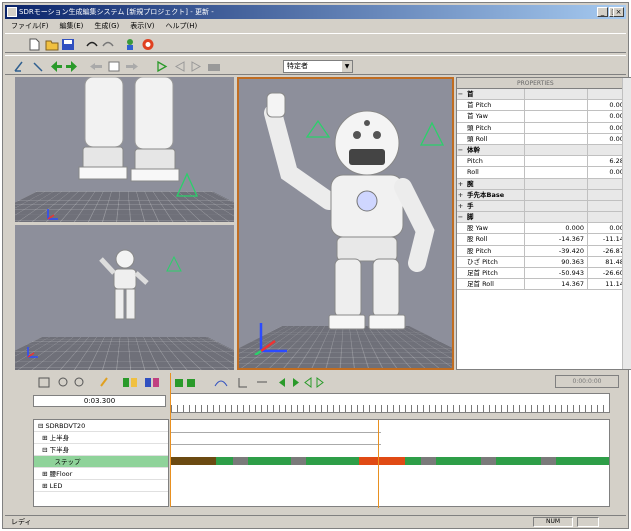  I want to click on viewport-top-left, so click(124, 149).